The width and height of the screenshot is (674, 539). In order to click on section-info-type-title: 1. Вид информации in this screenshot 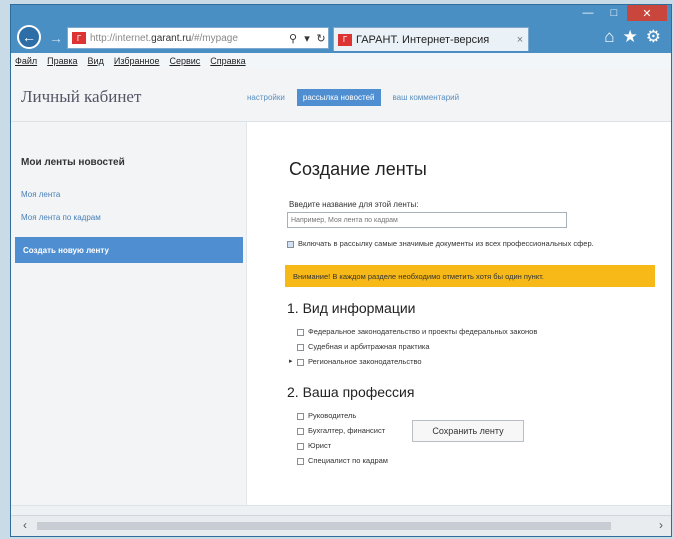, I will do `click(351, 308)`.